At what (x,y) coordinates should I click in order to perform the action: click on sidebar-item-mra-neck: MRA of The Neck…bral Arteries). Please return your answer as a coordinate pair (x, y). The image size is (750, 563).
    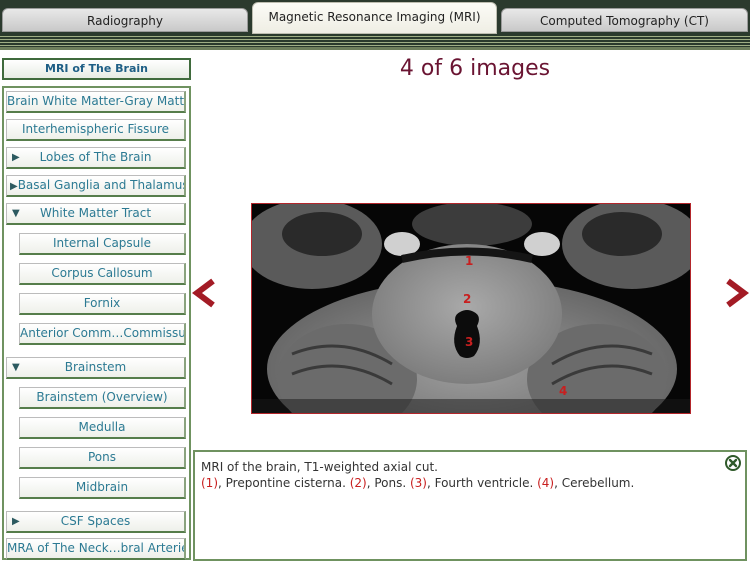
    Looking at the image, I should click on (96, 549).